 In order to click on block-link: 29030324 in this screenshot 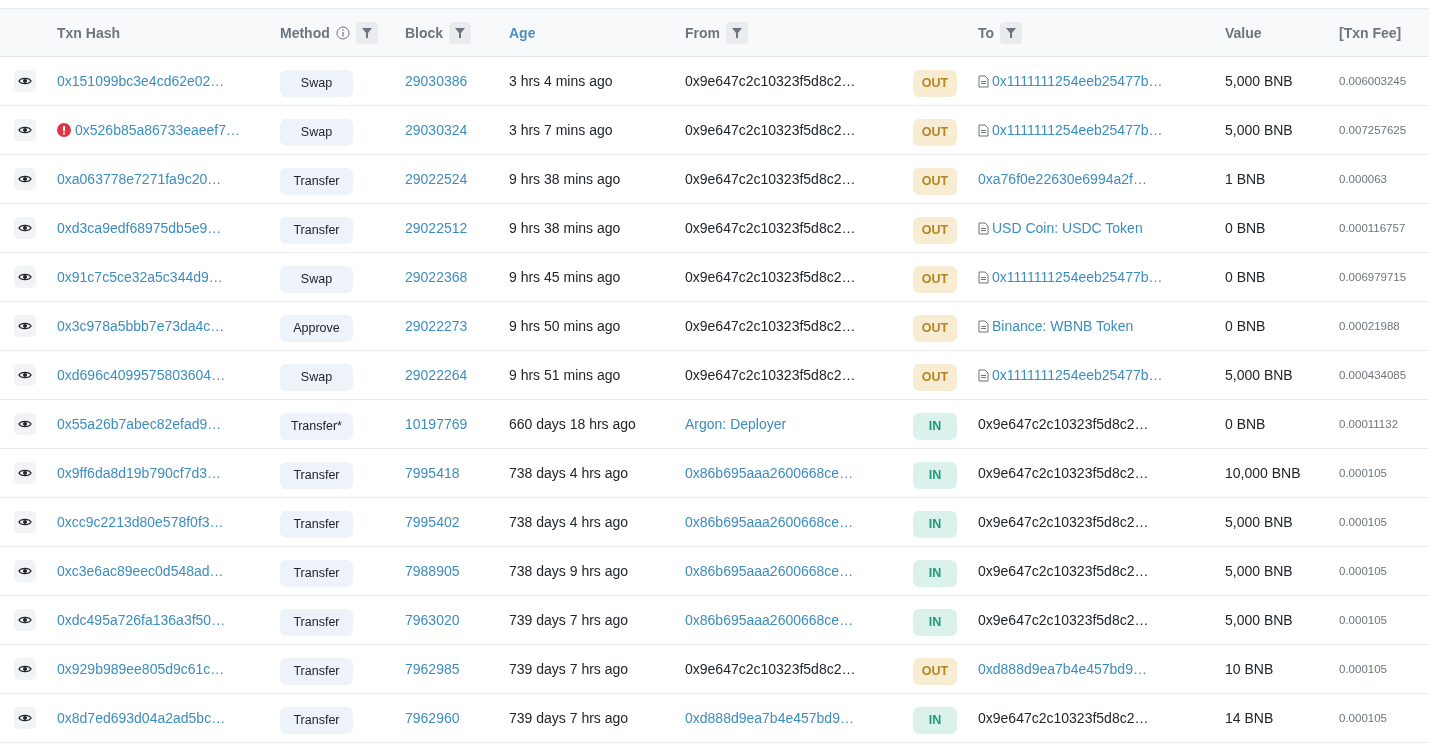, I will do `click(457, 130)`.